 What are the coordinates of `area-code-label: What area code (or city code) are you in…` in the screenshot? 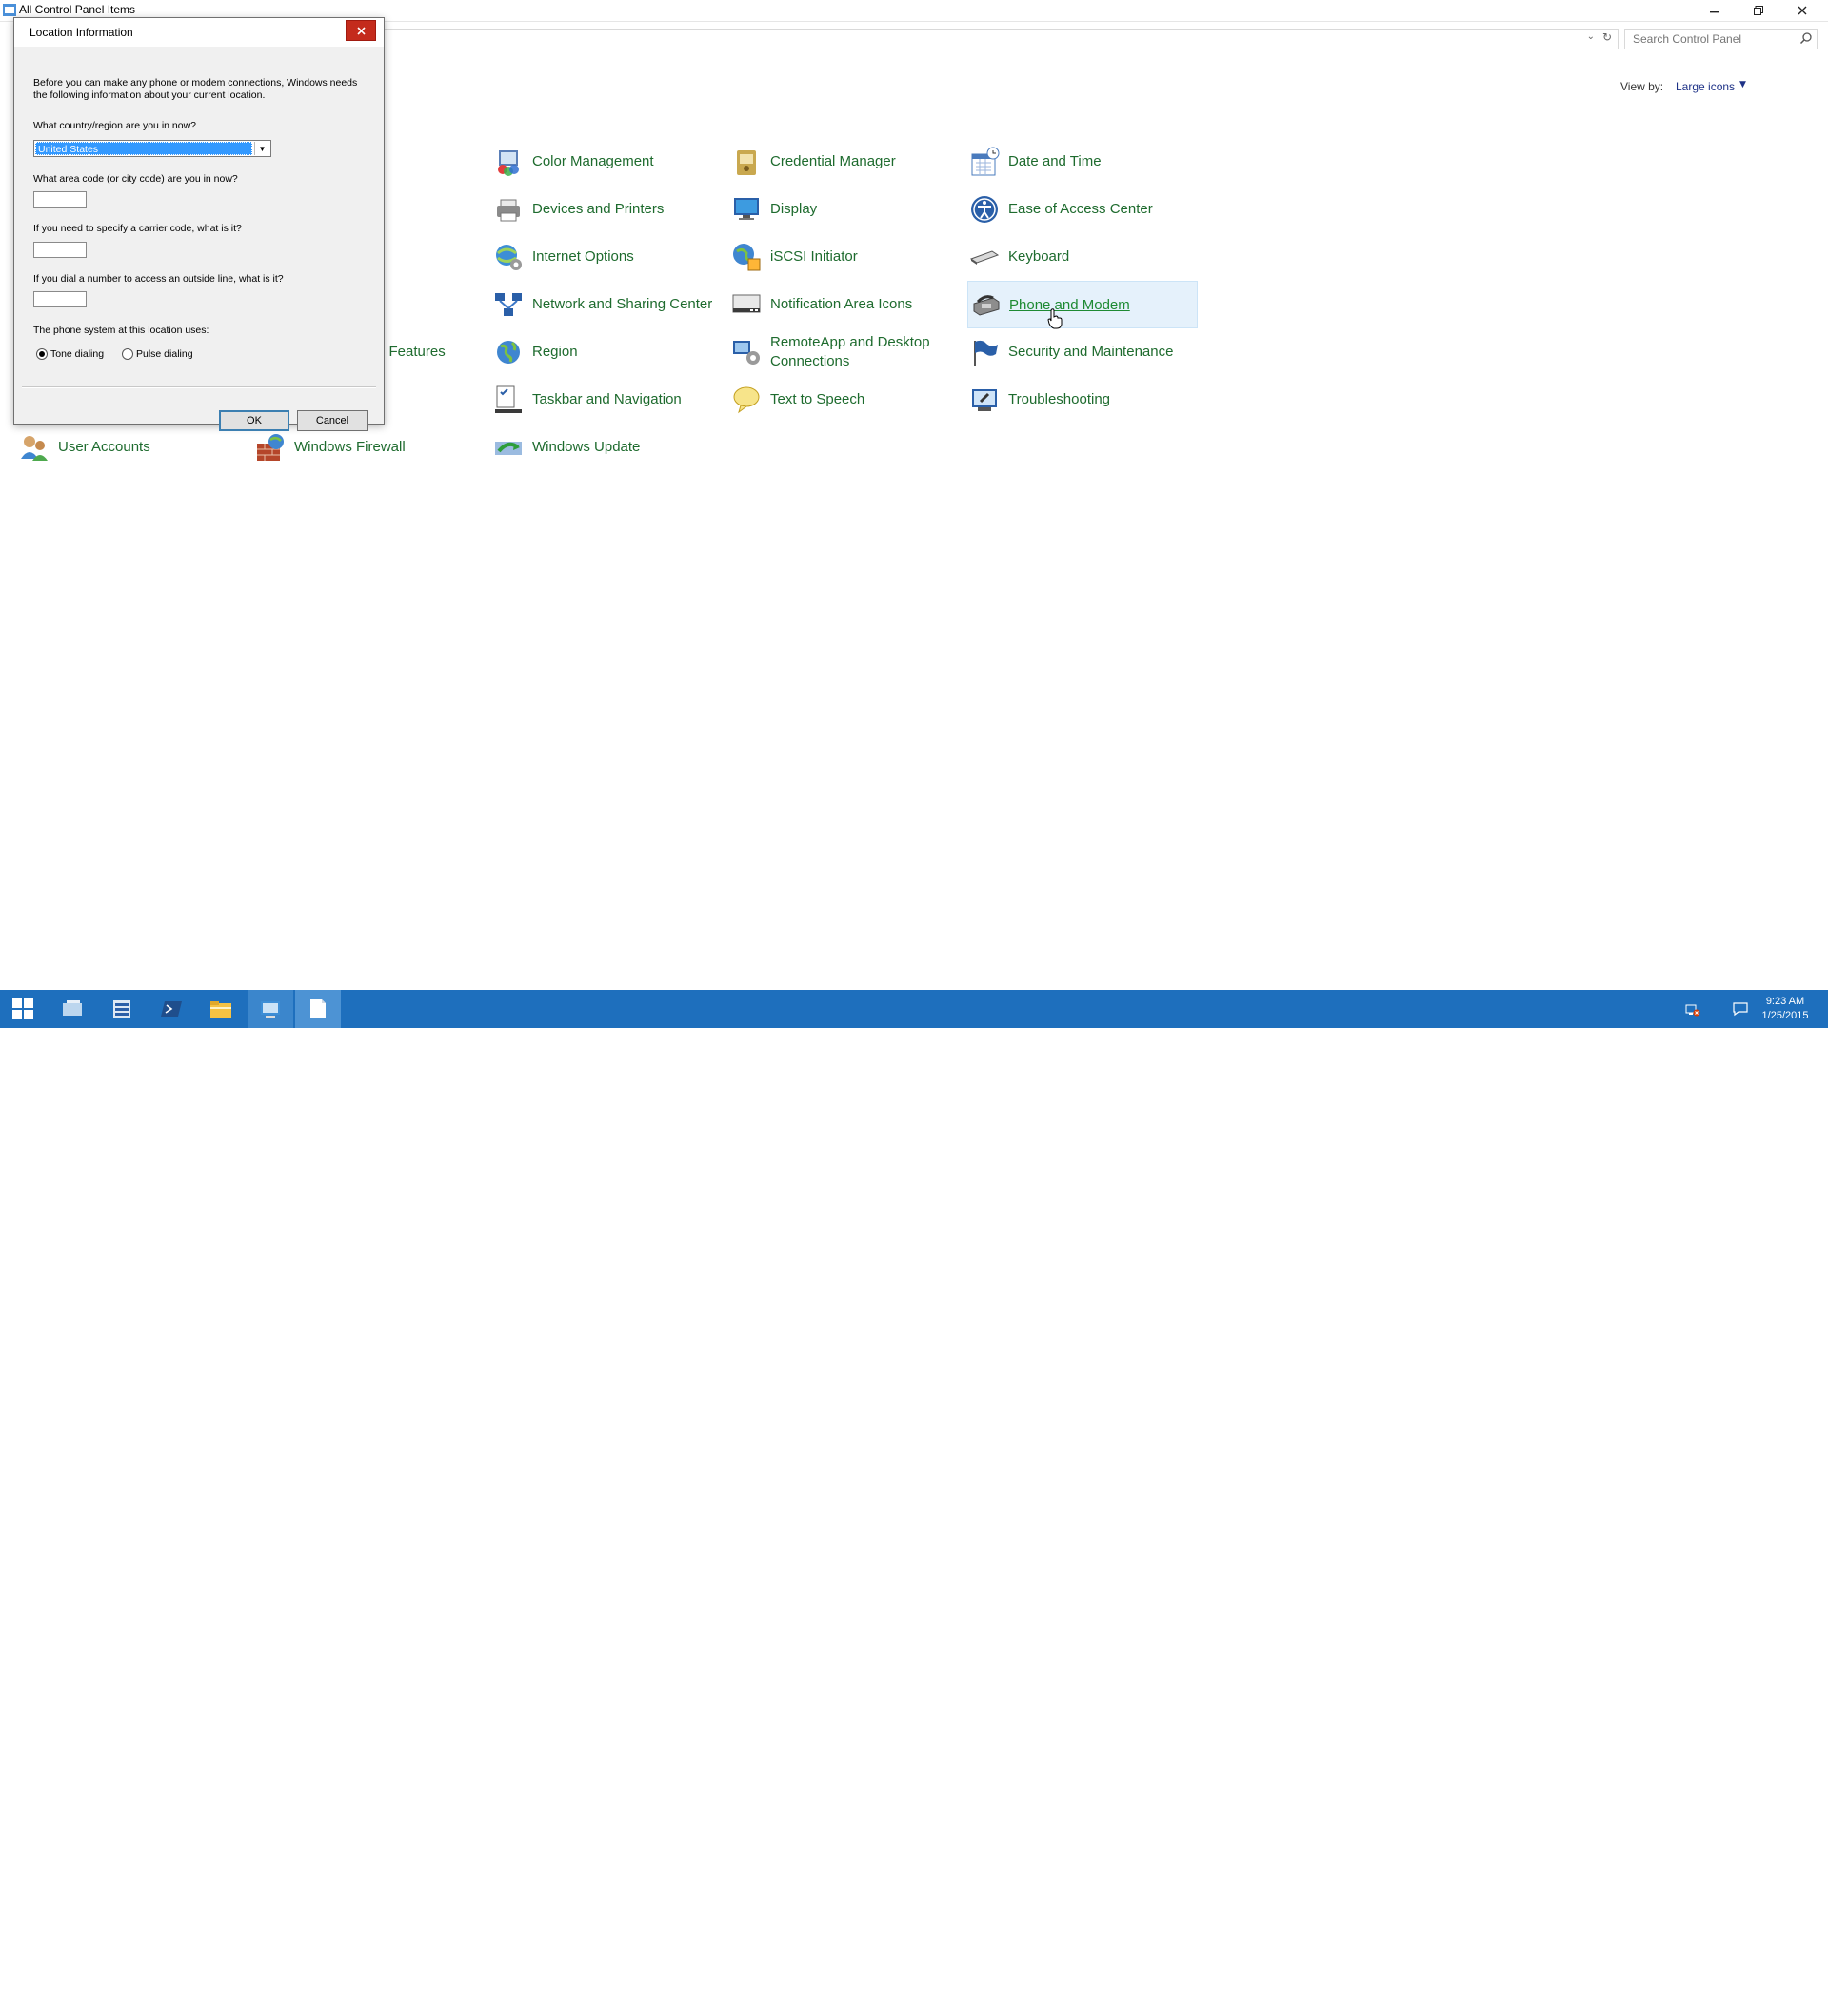 It's located at (135, 179).